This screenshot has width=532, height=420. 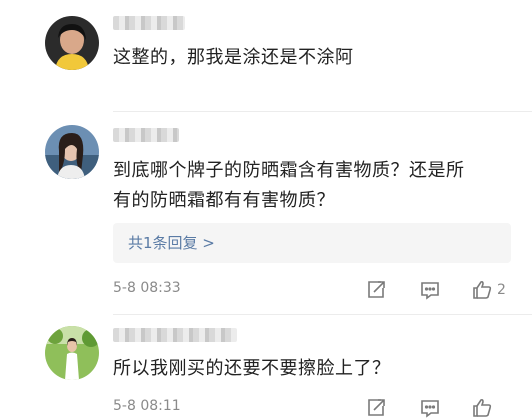 I want to click on comment-text: 所以我刚买的还要不要擦脸上了？, so click(x=252, y=368).